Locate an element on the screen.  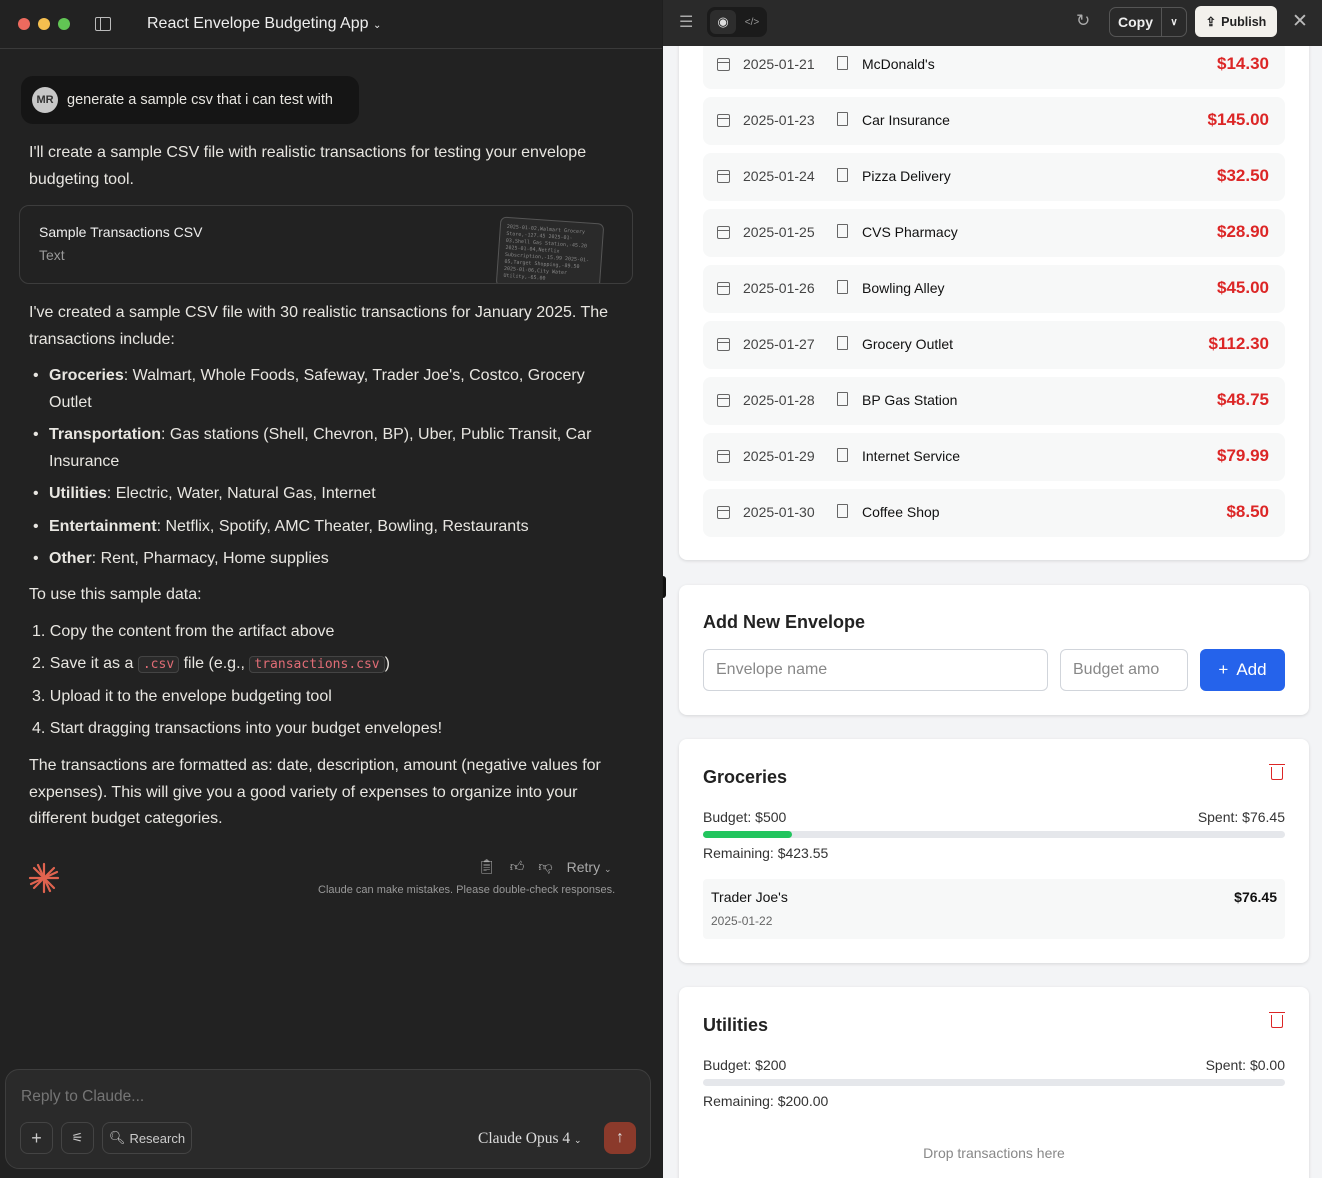
send-button: ↑ is located at coordinates (620, 1138).